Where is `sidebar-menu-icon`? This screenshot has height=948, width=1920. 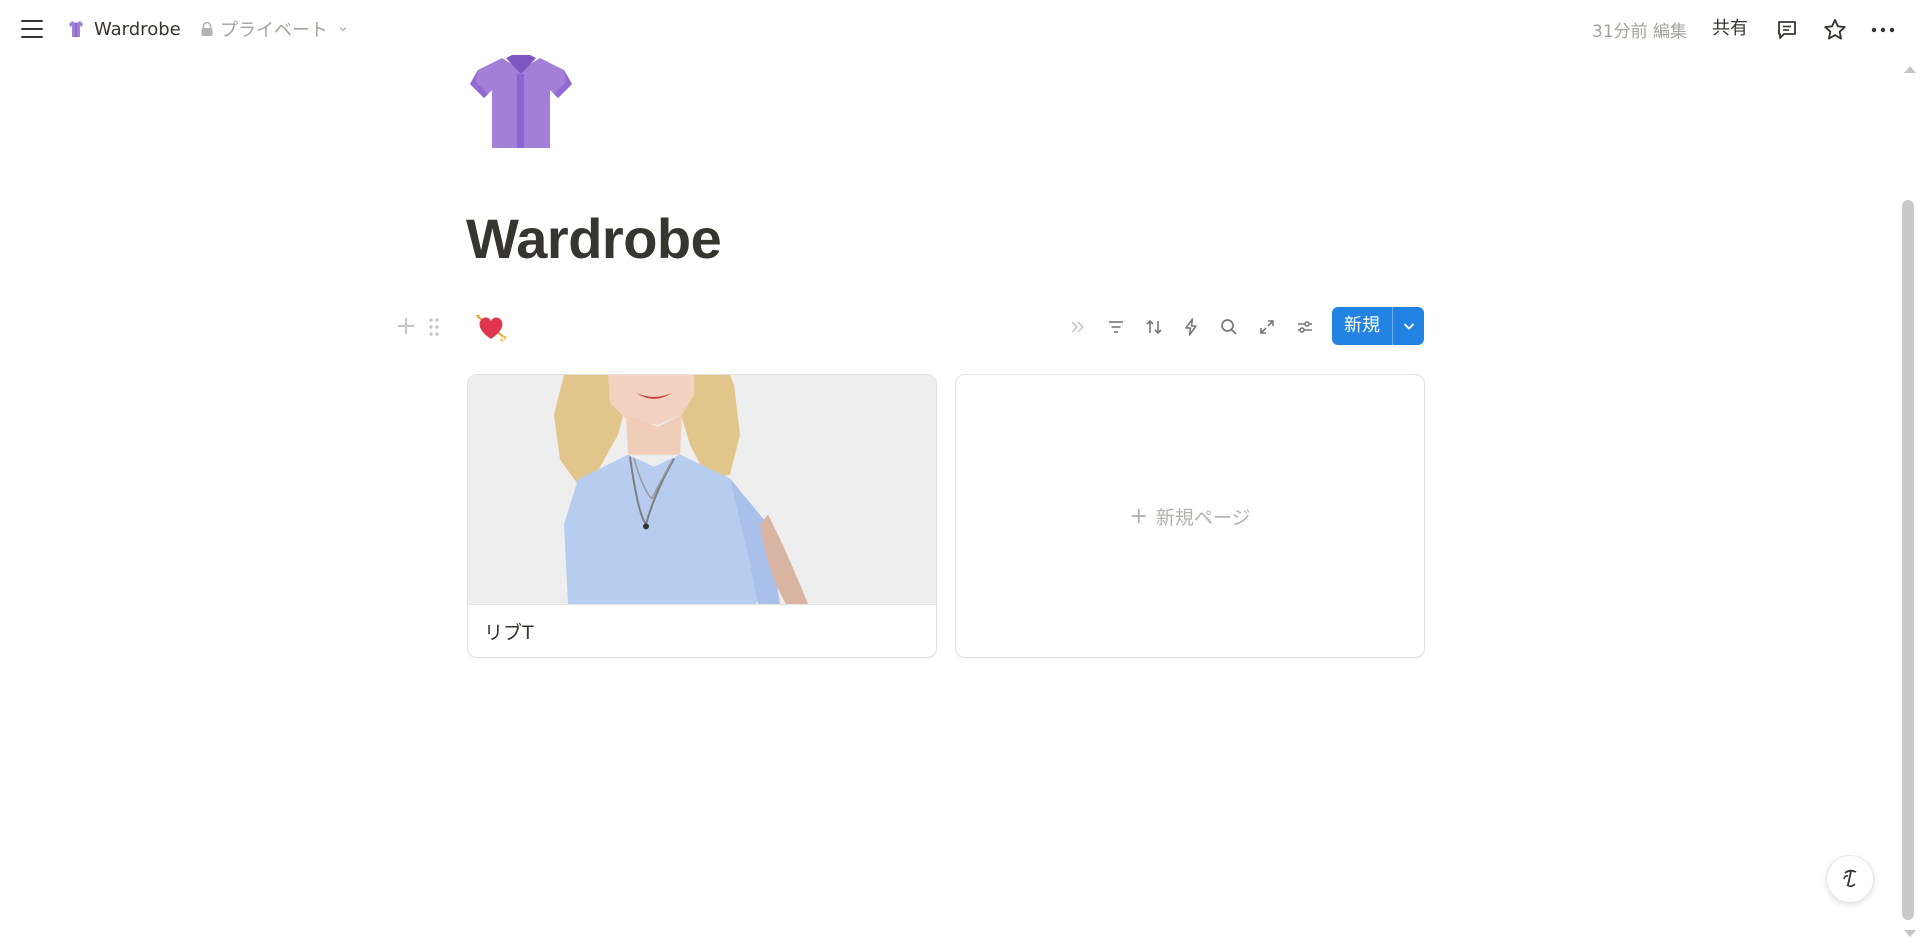
sidebar-menu-icon is located at coordinates (33, 30).